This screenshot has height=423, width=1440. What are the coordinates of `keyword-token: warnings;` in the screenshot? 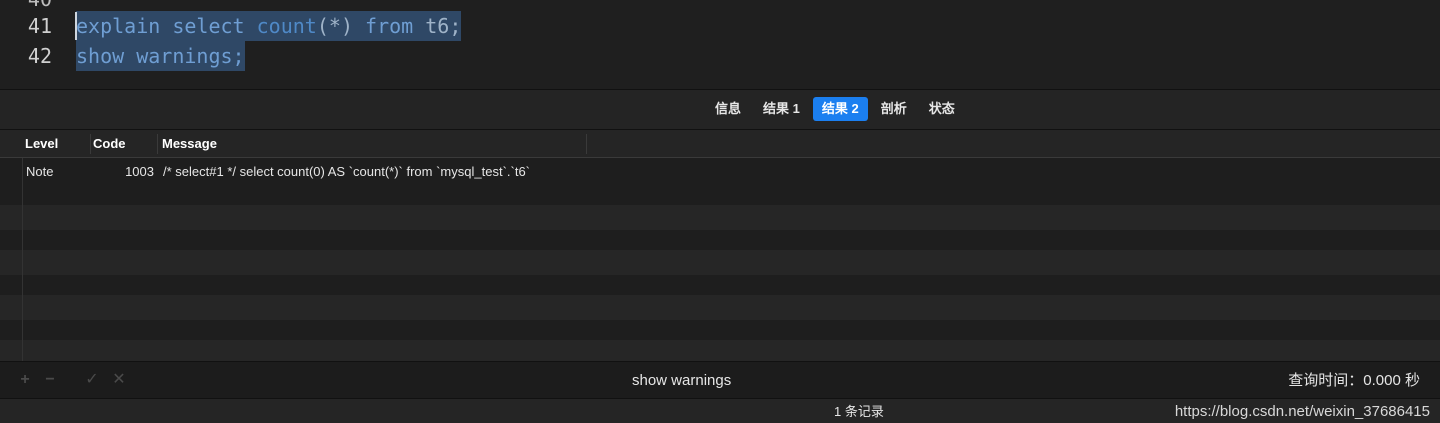 It's located at (190, 56).